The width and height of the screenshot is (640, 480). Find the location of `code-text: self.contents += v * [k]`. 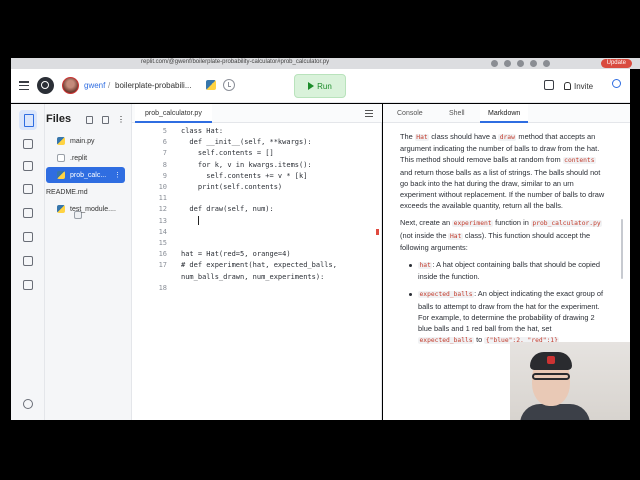

code-text: self.contents += v * [k] is located at coordinates (244, 176).